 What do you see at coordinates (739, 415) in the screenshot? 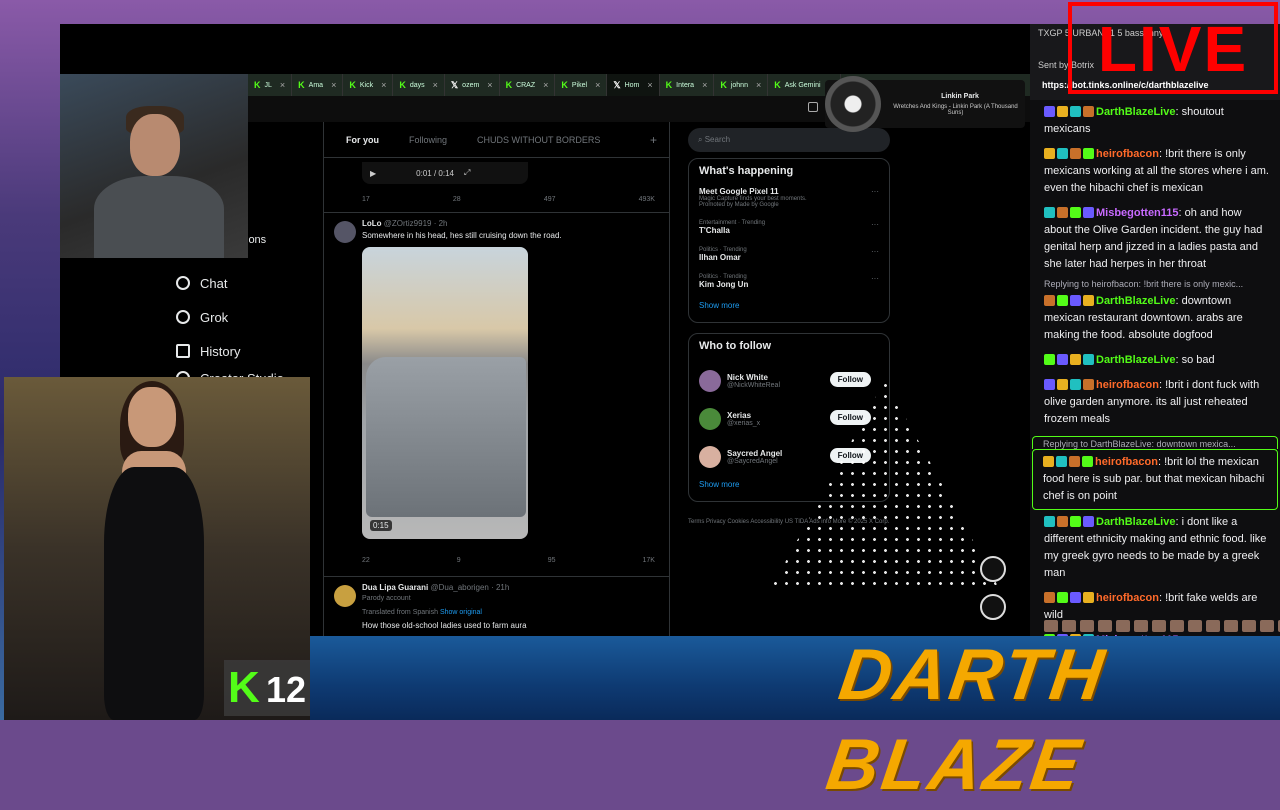
I see `suggestion-name: Xerias` at bounding box center [739, 415].